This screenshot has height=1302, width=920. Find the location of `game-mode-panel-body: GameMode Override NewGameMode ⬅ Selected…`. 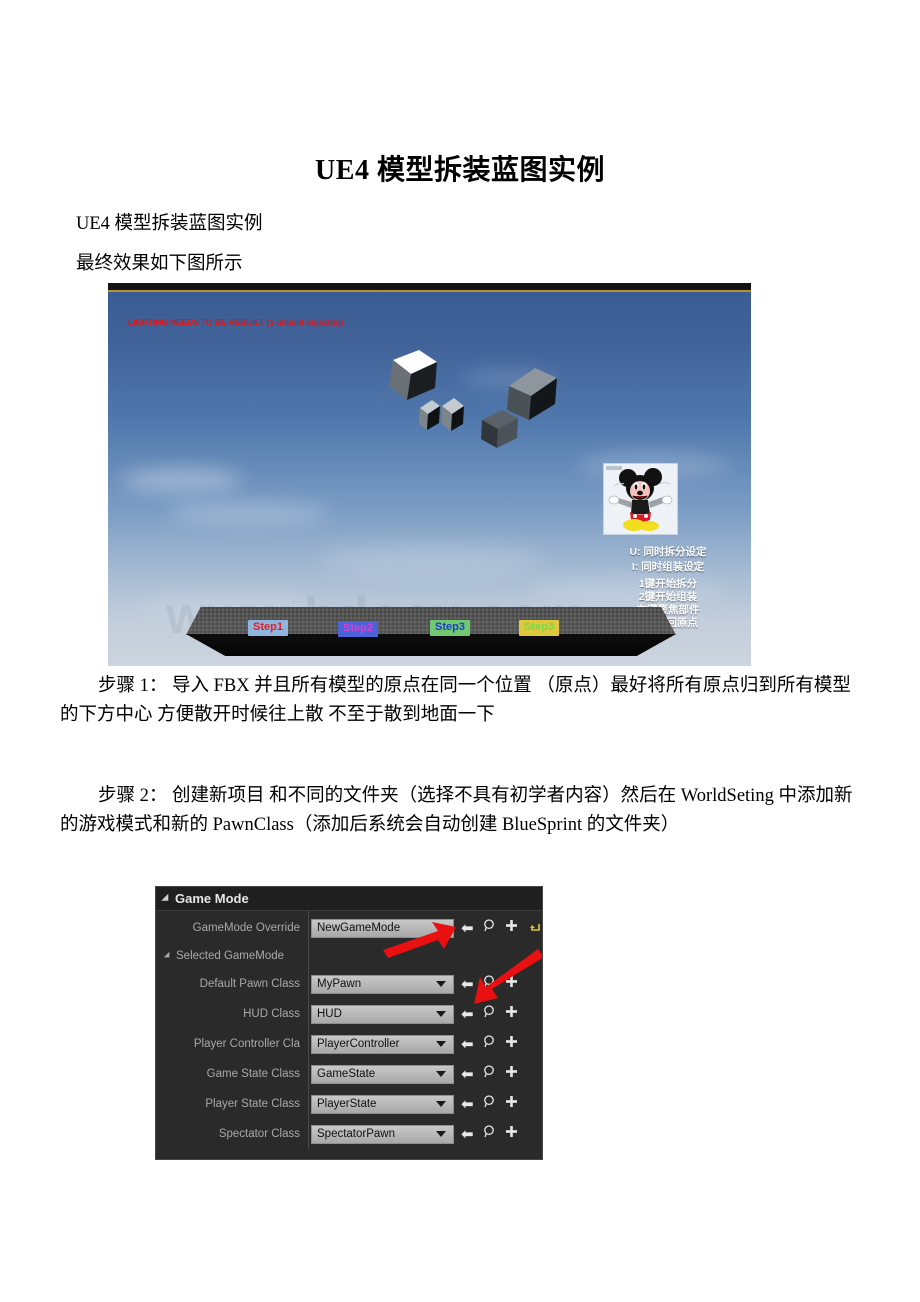

game-mode-panel-body: GameMode Override NewGameMode ⬅ Selected… is located at coordinates (349, 1030).